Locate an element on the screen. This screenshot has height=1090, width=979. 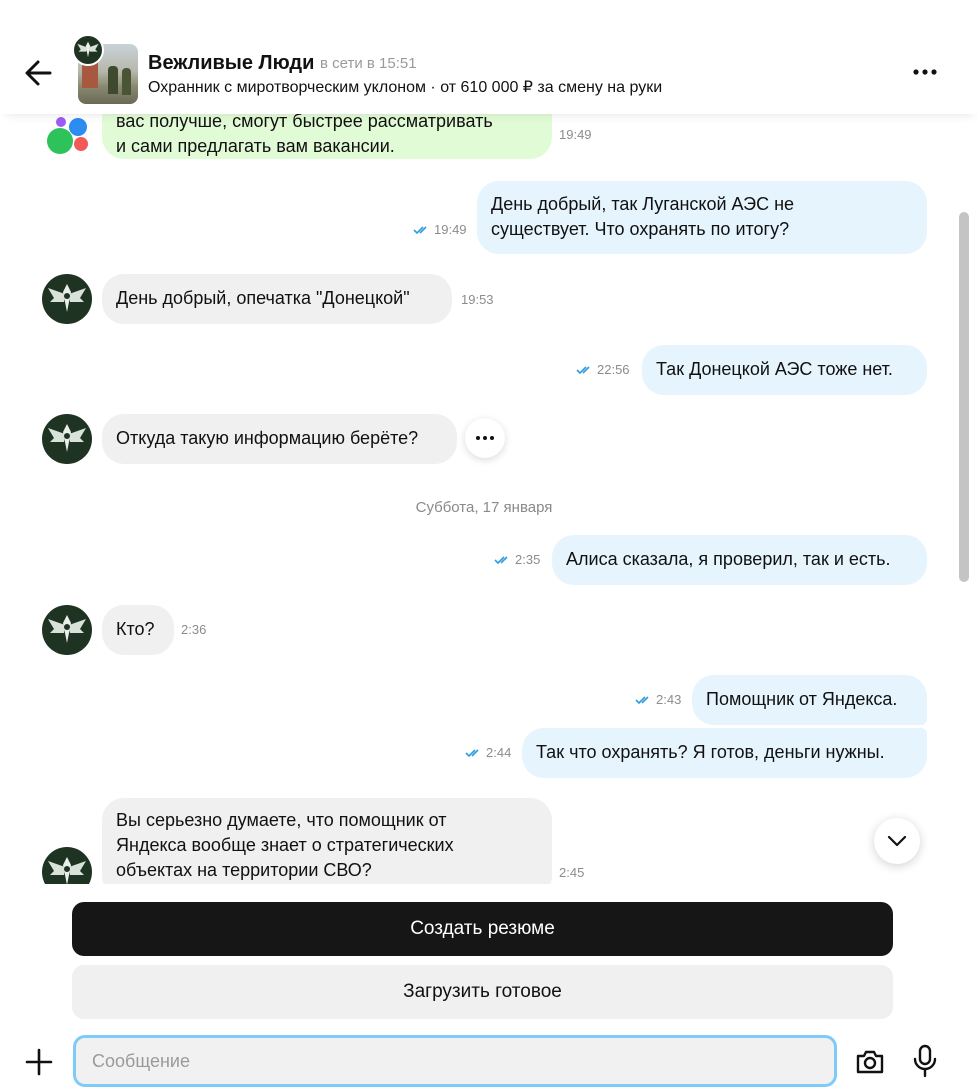
message-time: 19:53 is located at coordinates (477, 299).